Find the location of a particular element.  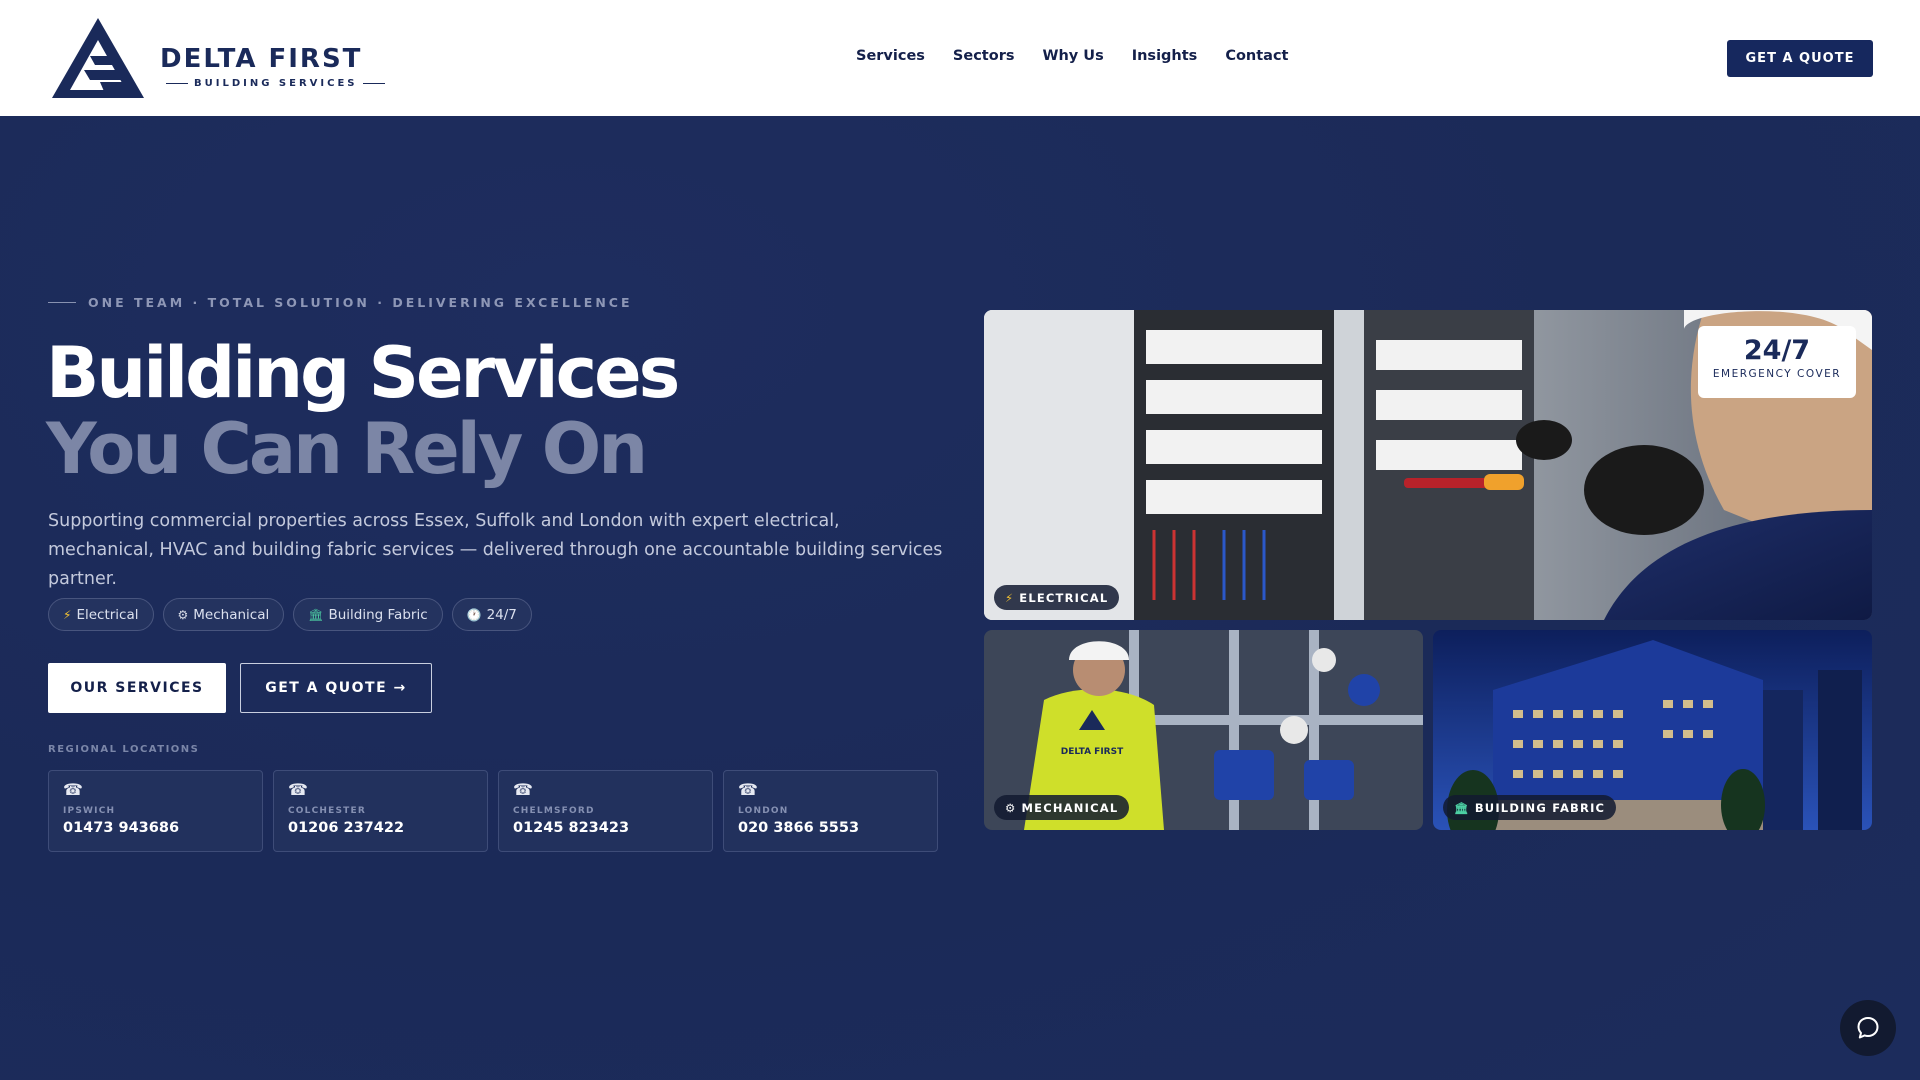

mechanical-image: DELTA FIRST ⚙ MECHANICAL is located at coordinates (1203, 730).